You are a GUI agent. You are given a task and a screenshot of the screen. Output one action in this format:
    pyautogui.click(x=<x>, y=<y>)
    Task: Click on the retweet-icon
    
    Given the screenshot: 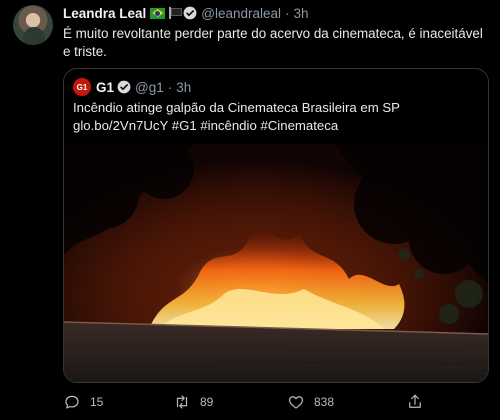 What is the action you would take?
    pyautogui.click(x=182, y=402)
    